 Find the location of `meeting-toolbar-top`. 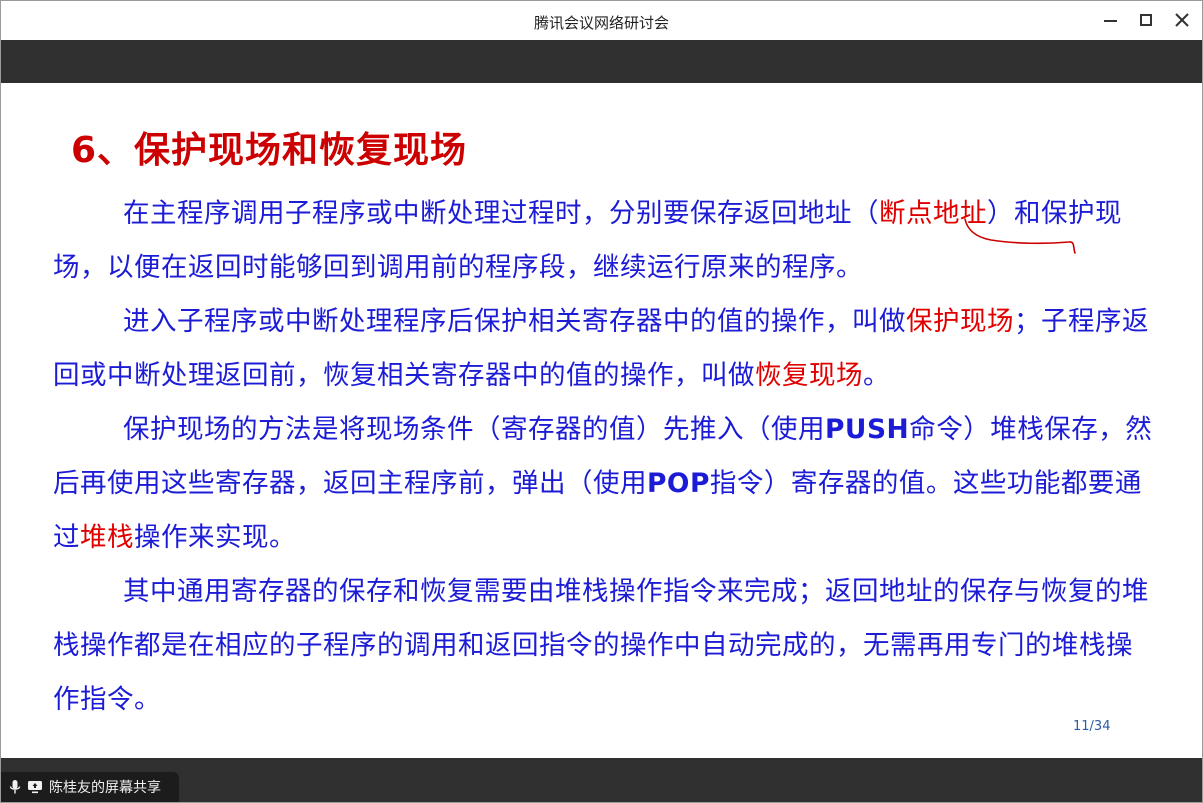

meeting-toolbar-top is located at coordinates (601, 61).